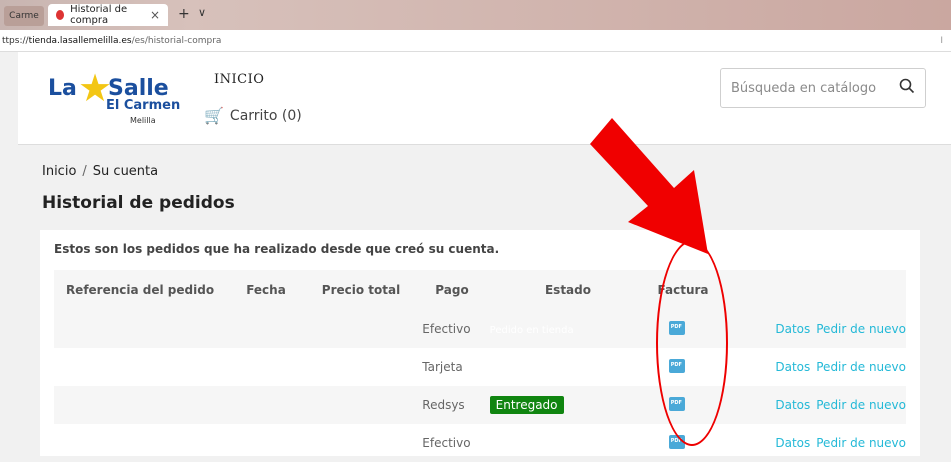 The image size is (951, 462). What do you see at coordinates (941, 41) in the screenshot?
I see `address-bar-edge: I` at bounding box center [941, 41].